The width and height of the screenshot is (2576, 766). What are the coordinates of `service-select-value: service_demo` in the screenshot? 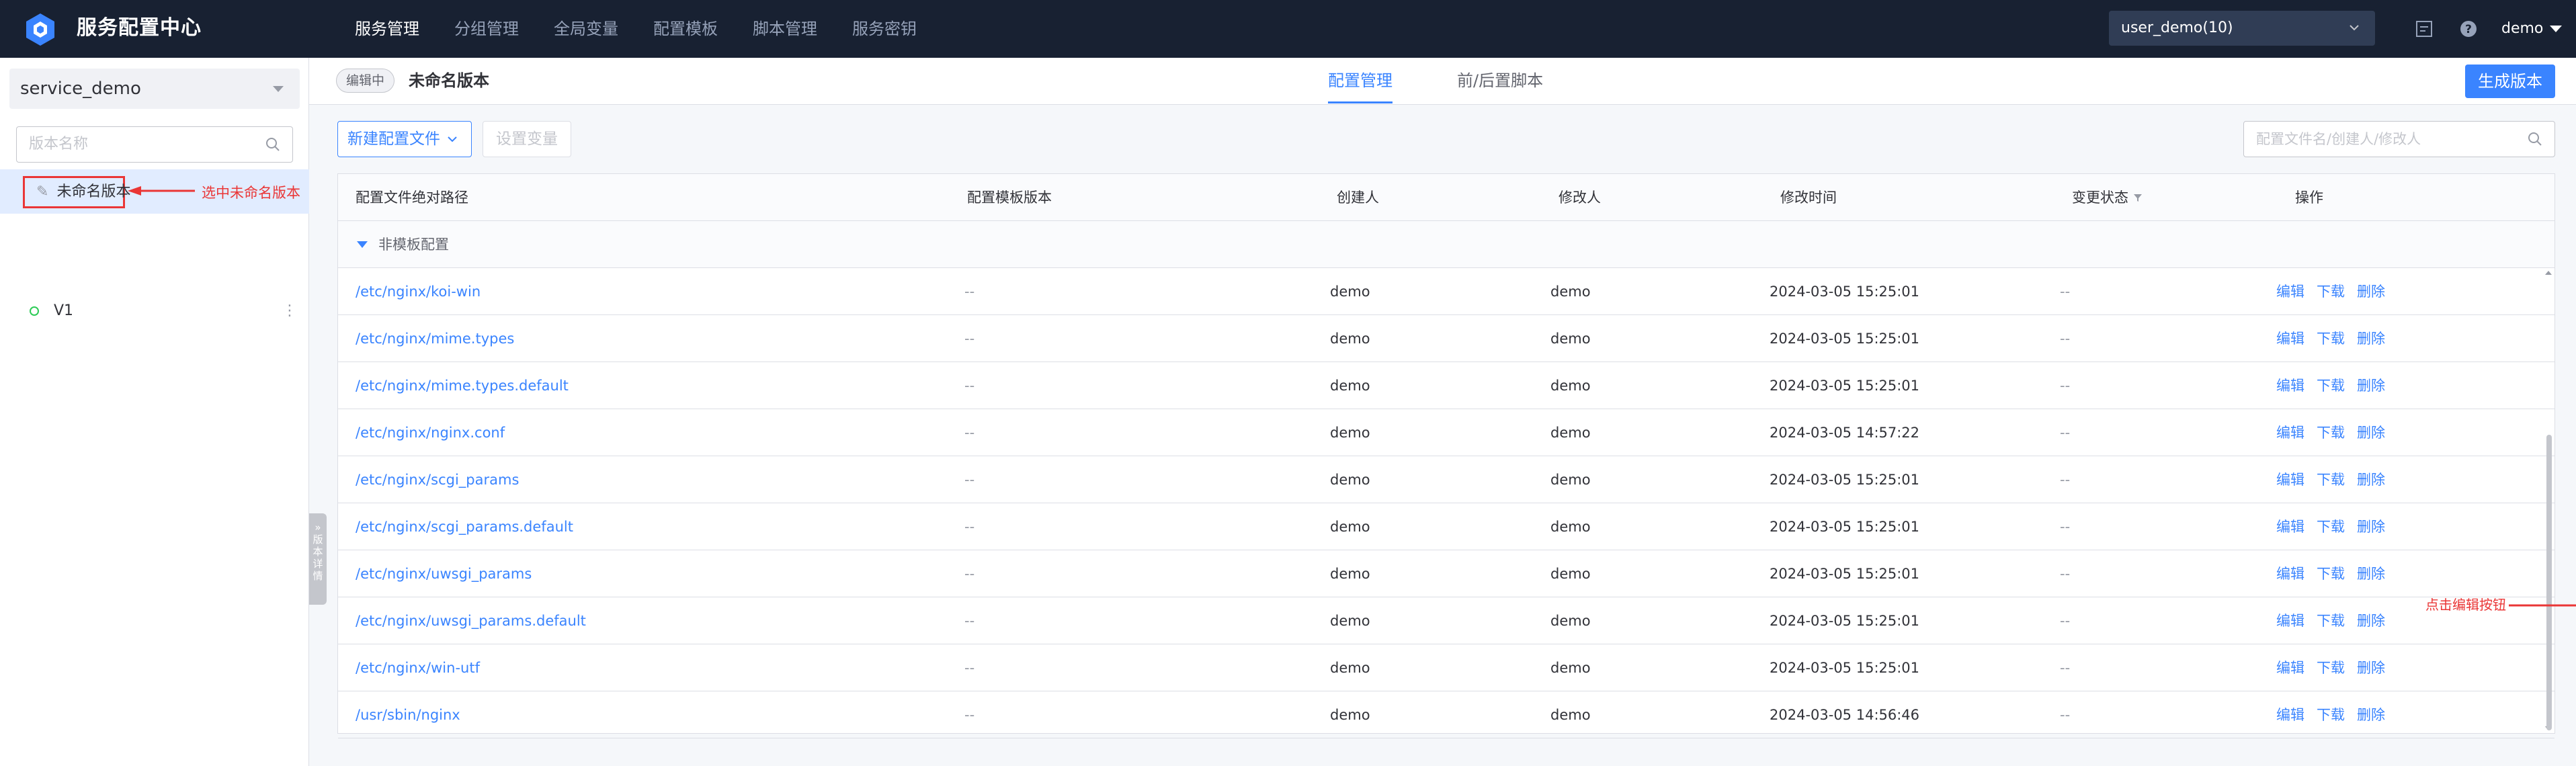 It's located at (80, 89).